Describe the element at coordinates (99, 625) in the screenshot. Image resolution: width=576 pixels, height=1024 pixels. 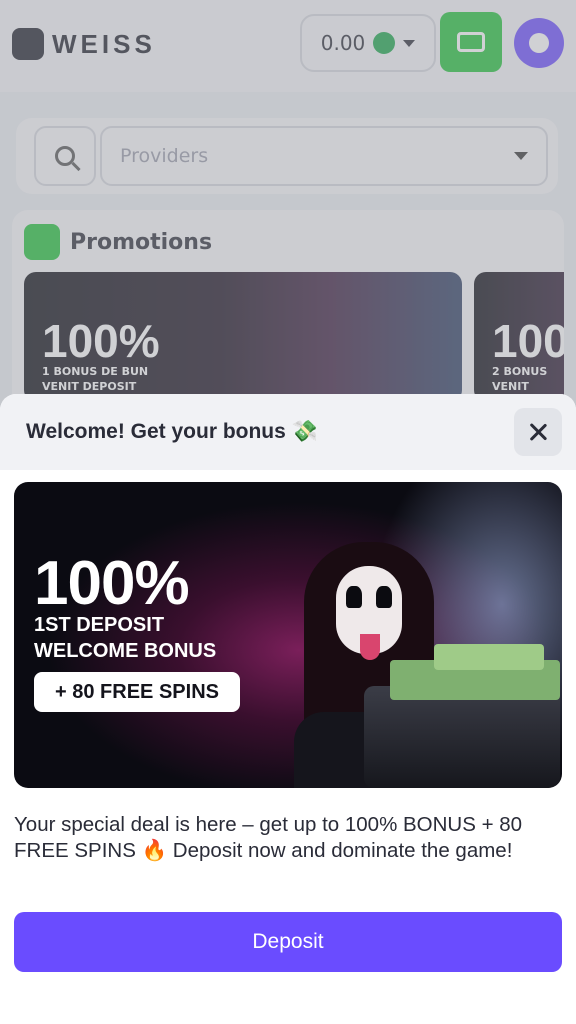
I see `banner-line1: 1ST DEPOSIT` at that location.